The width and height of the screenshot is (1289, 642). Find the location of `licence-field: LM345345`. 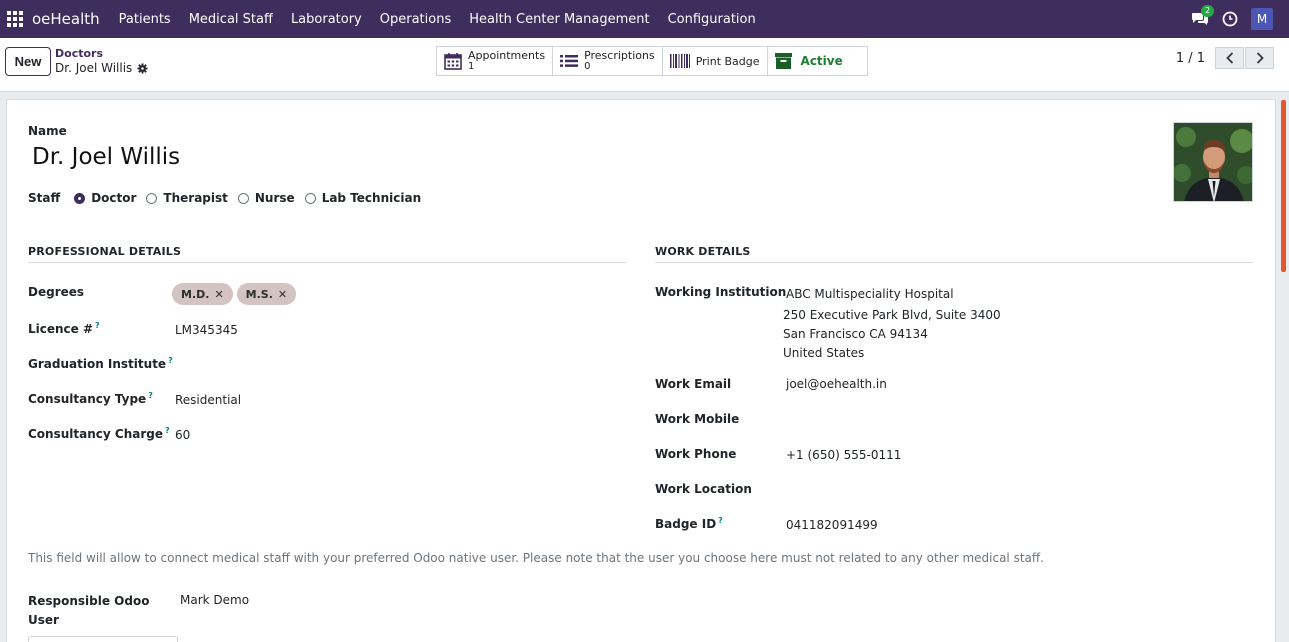

licence-field: LM345345 is located at coordinates (206, 330).